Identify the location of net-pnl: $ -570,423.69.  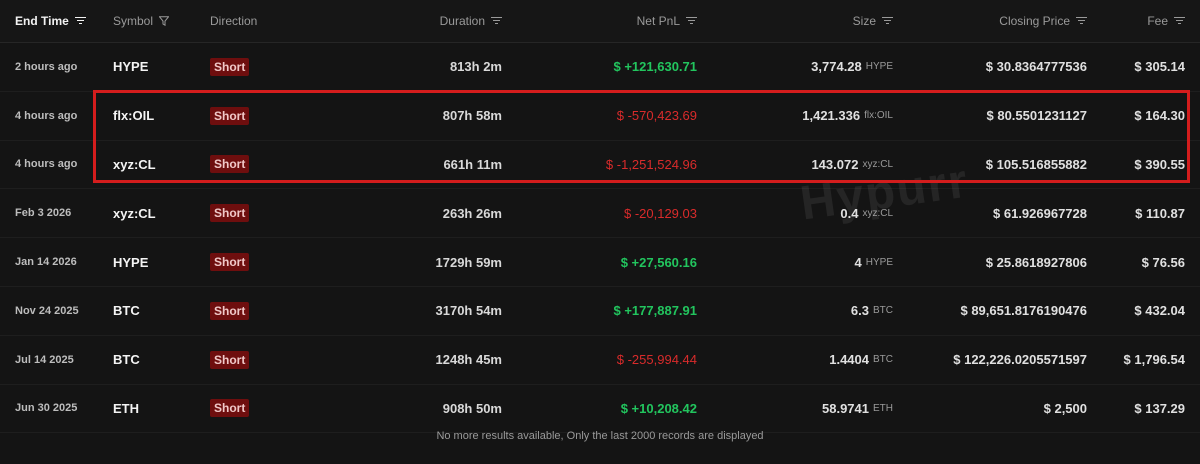
(656, 116).